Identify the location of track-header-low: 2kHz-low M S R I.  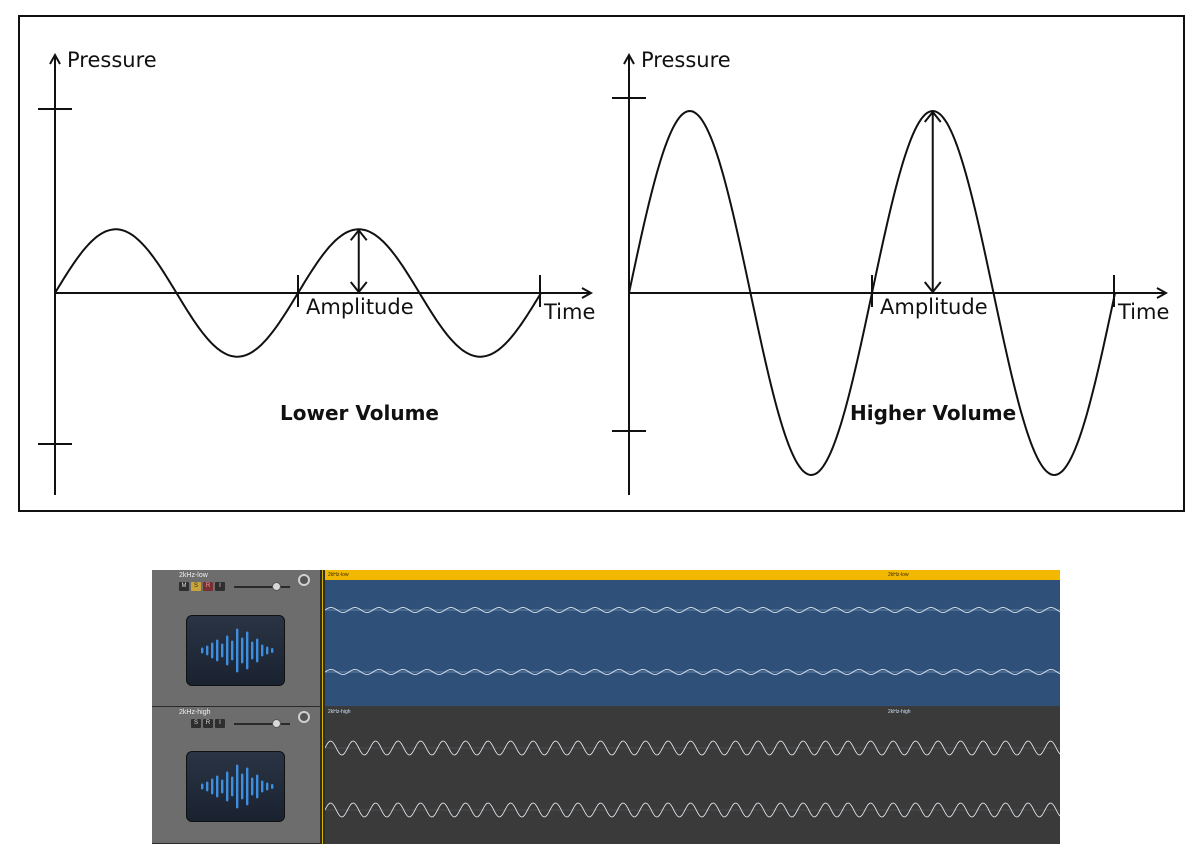
(236, 638).